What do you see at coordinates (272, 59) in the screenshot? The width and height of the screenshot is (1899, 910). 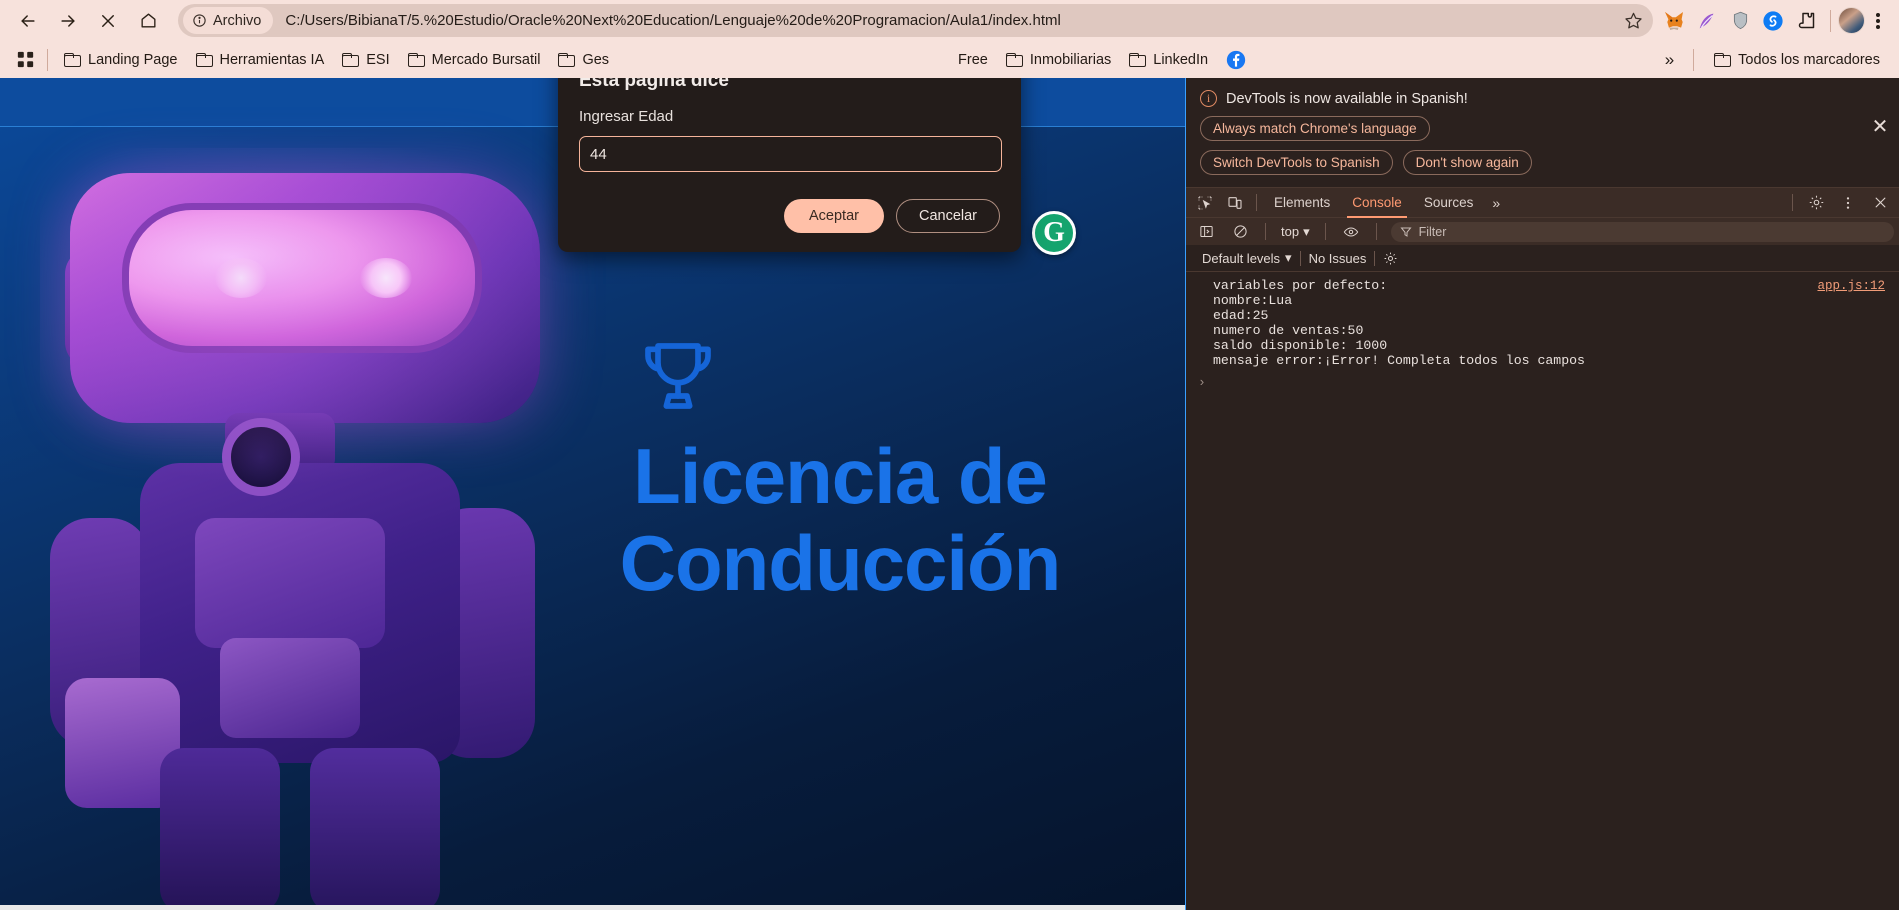 I see `bookmark-label: Herramientas IA` at bounding box center [272, 59].